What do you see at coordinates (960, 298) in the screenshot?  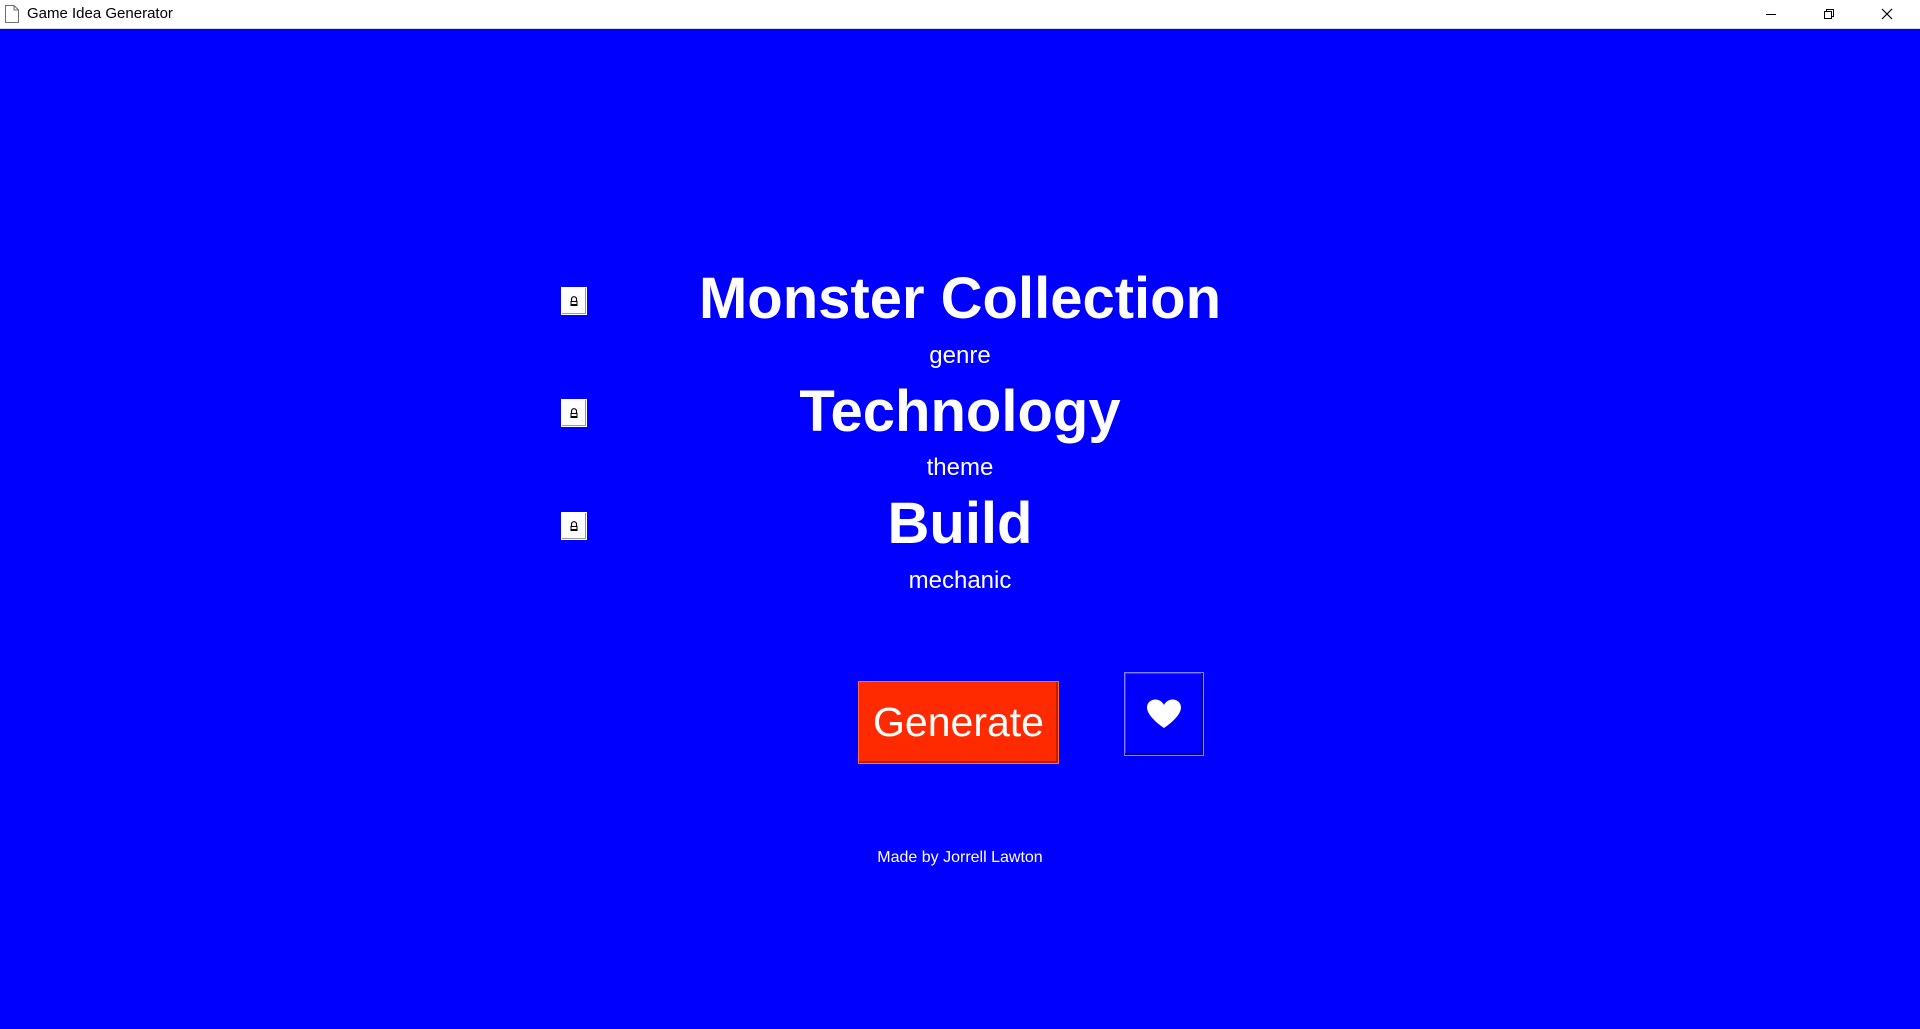 I see `genre-value: Monster Collection` at bounding box center [960, 298].